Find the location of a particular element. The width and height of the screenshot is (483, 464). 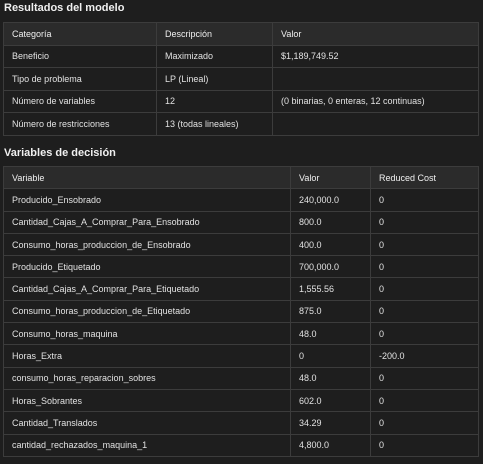

variable-name-cell: Producido_Ensobrado is located at coordinates (147, 200).